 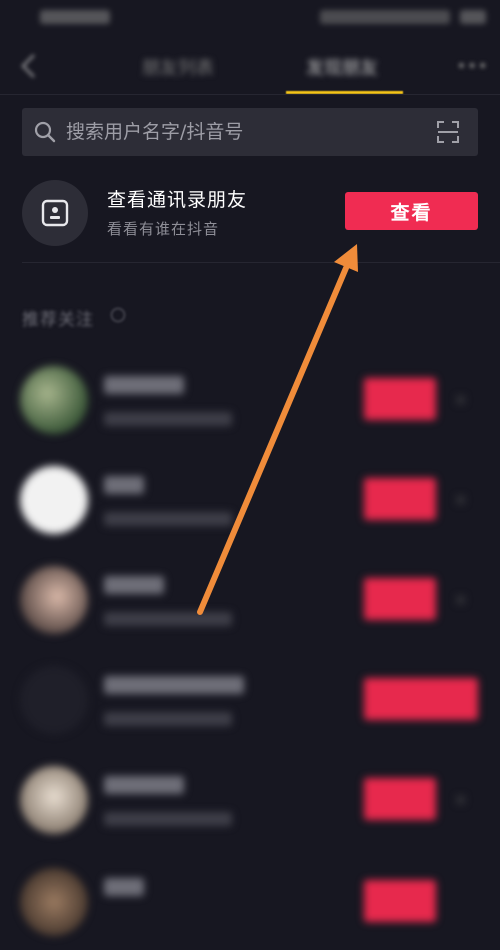 I want to click on status-icons, so click(x=385, y=17).